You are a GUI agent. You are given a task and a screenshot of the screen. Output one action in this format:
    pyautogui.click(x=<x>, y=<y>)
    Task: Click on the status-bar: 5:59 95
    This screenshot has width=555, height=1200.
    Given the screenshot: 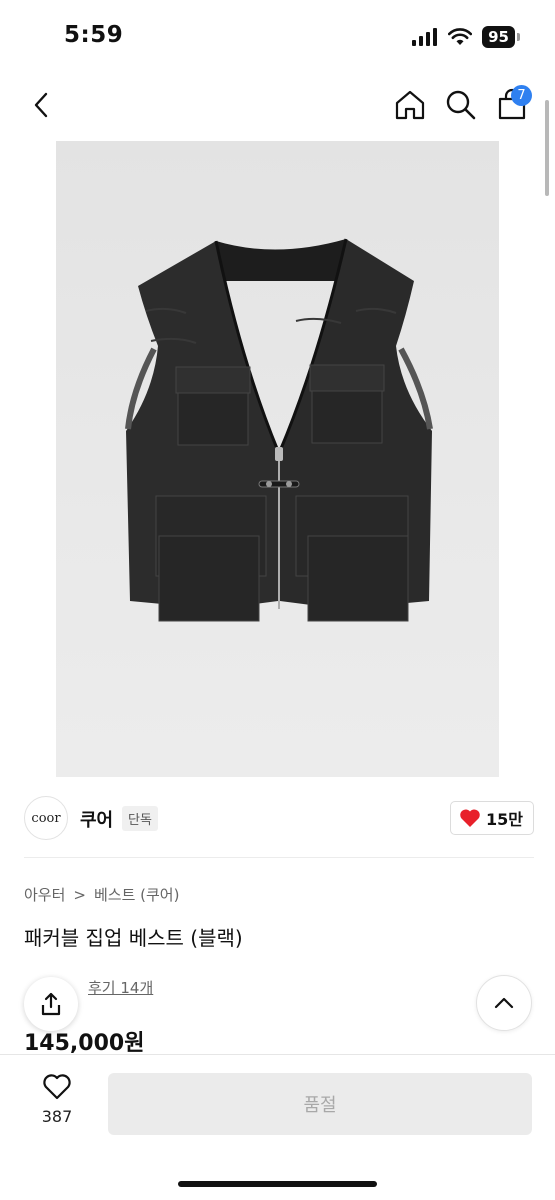 What is the action you would take?
    pyautogui.click(x=277, y=36)
    